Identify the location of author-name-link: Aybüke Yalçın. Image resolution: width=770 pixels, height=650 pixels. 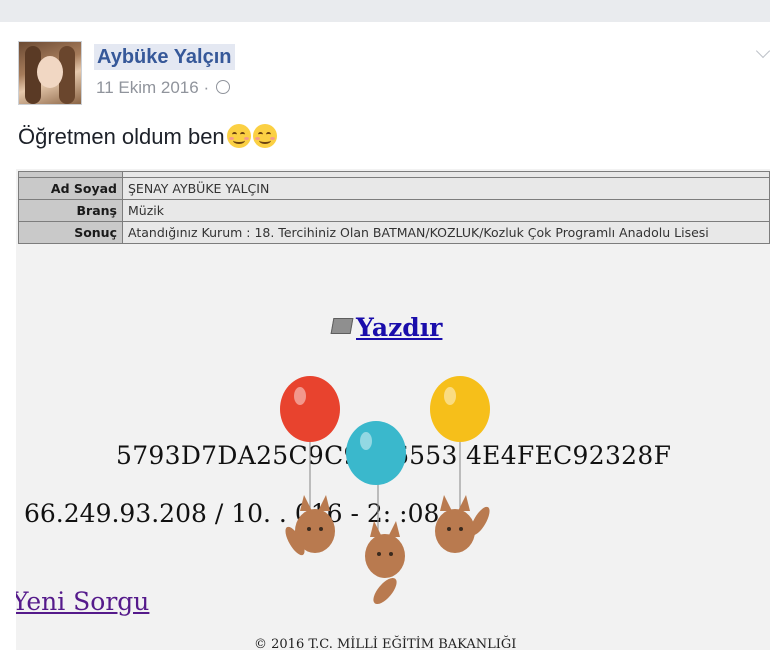
(164, 57).